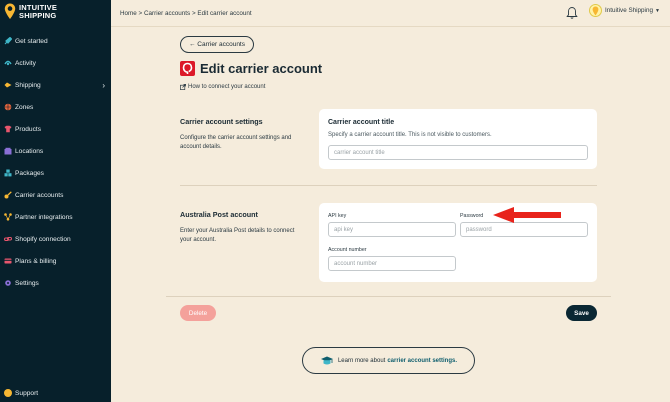 The width and height of the screenshot is (670, 402). I want to click on rocket-icon, so click(8, 41).